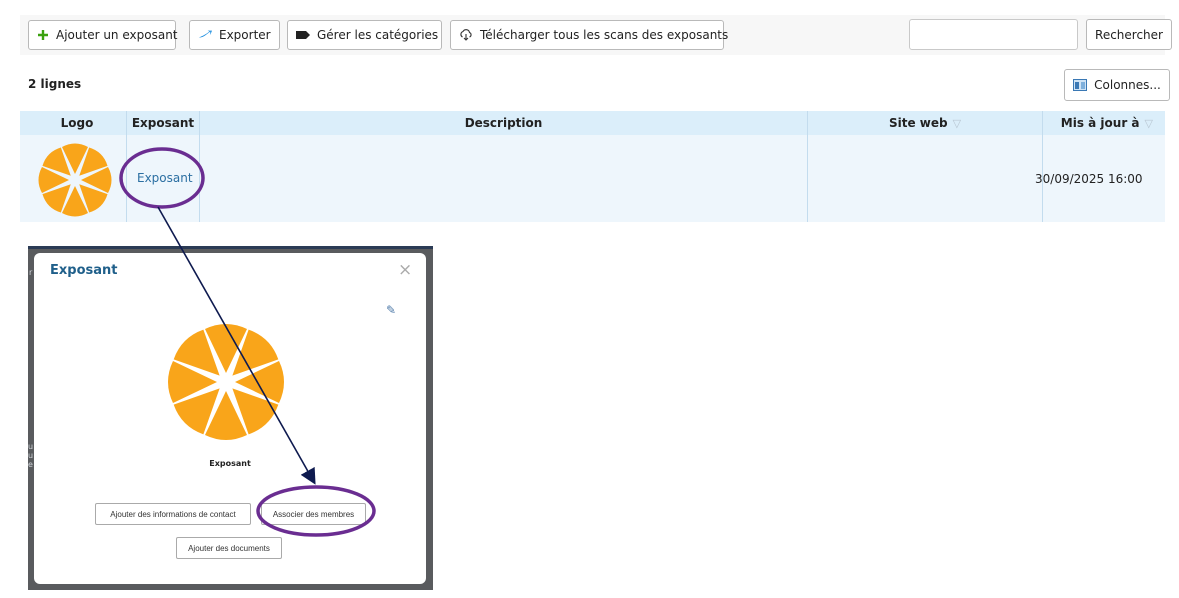 The image size is (1179, 598). What do you see at coordinates (1104, 123) in the screenshot?
I see `header-updated: Mis à jour à ▽` at bounding box center [1104, 123].